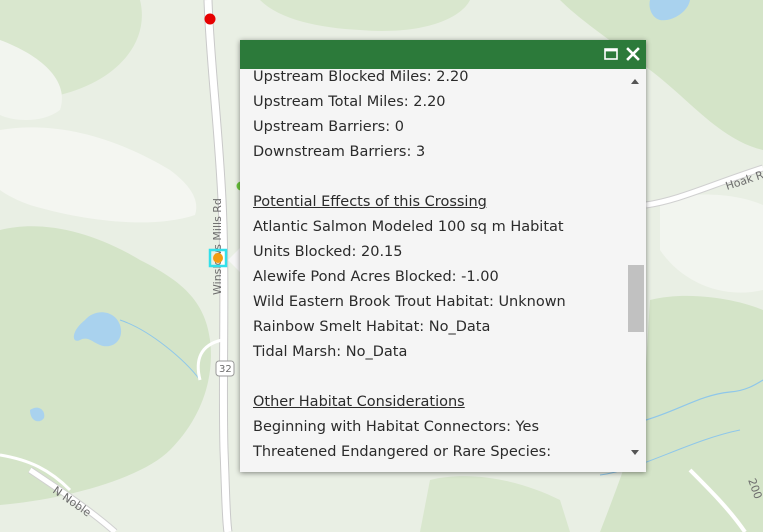 This screenshot has height=532, width=763. What do you see at coordinates (370, 202) in the screenshot?
I see `section-heading: Potential Effects of this Crossing` at bounding box center [370, 202].